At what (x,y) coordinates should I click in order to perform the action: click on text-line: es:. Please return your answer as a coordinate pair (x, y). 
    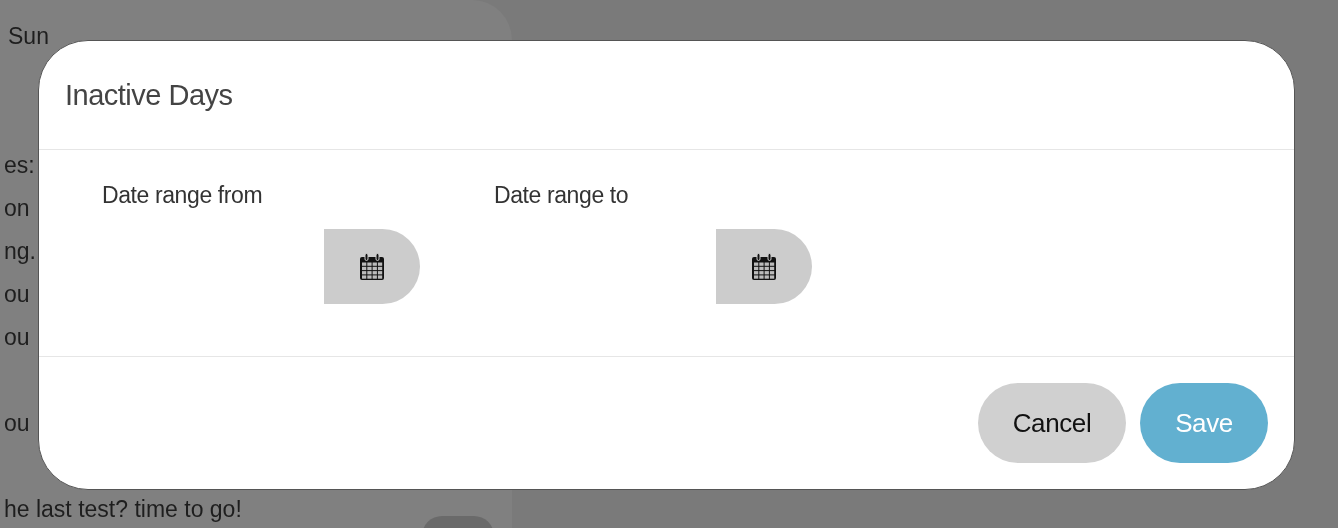
    Looking at the image, I should click on (19, 165).